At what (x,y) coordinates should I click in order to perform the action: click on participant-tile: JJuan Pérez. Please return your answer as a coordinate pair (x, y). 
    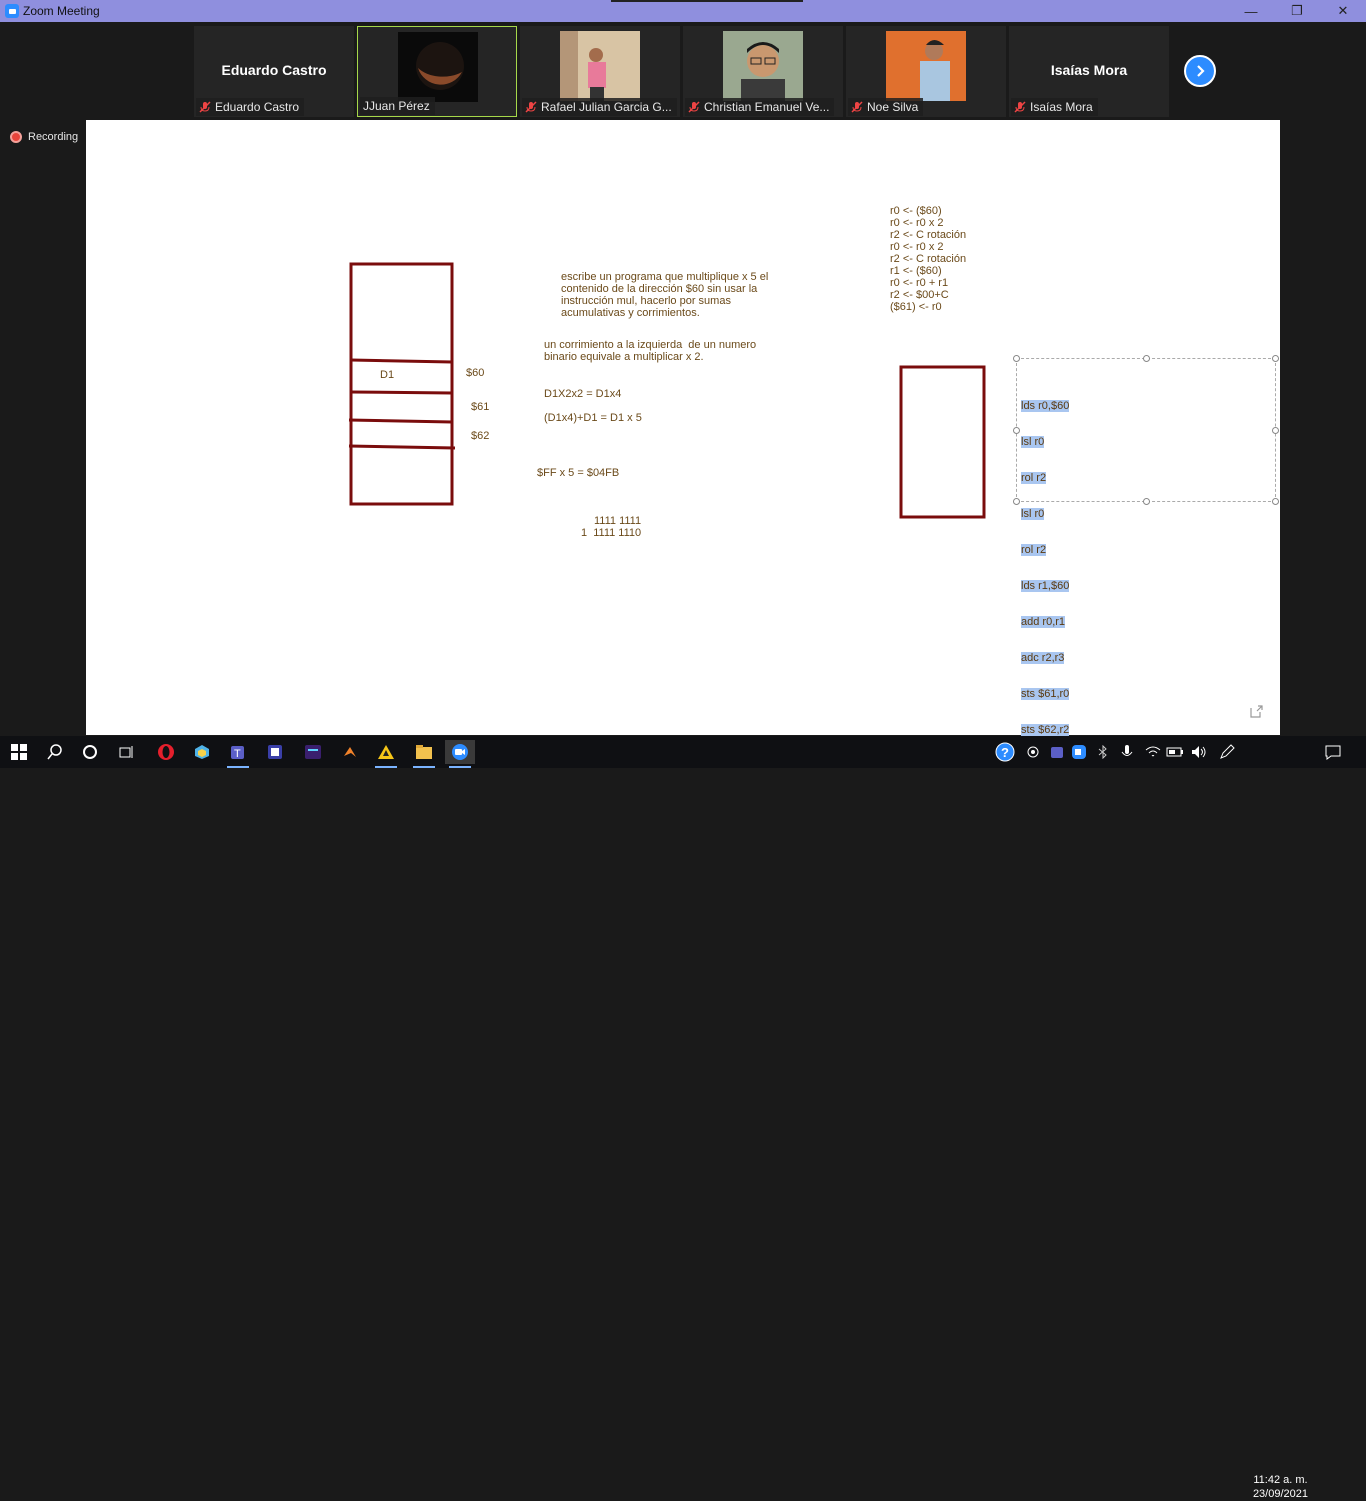
    Looking at the image, I should click on (437, 71).